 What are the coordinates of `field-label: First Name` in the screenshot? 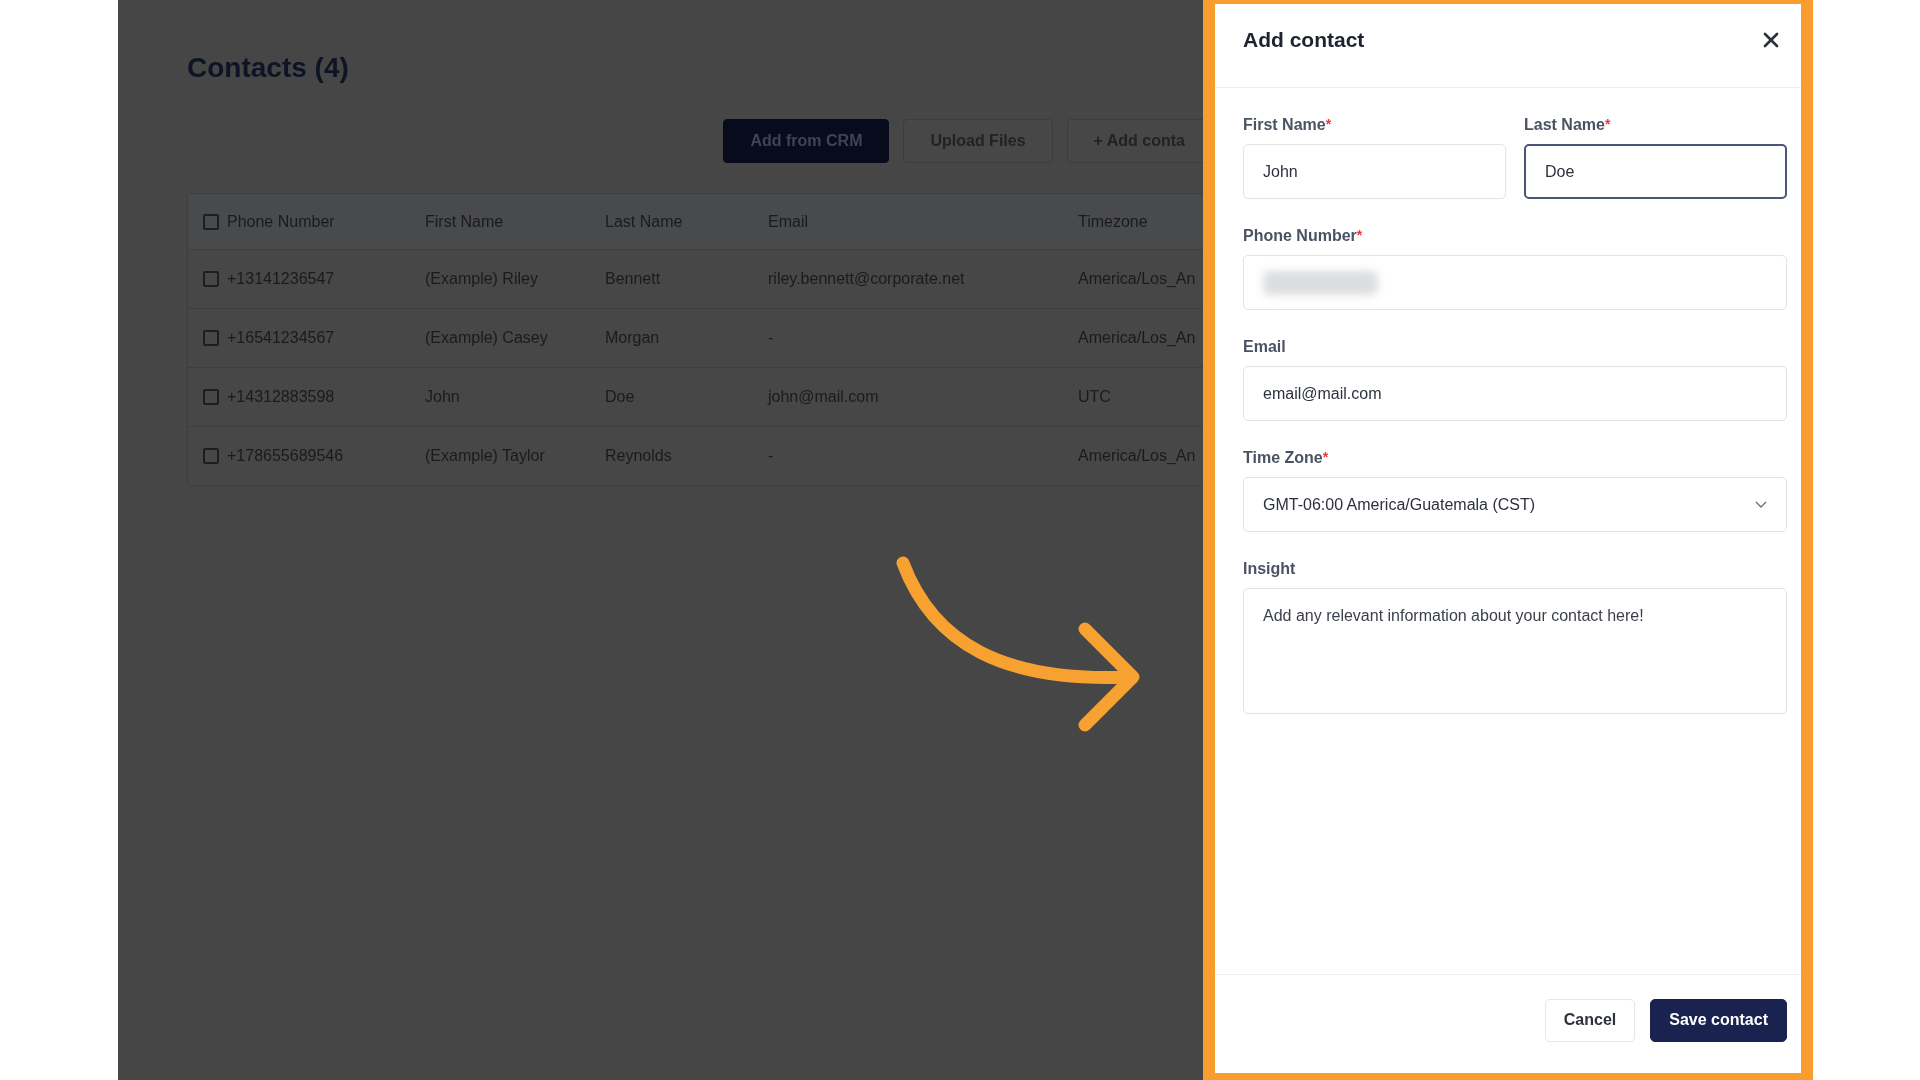 It's located at (1284, 125).